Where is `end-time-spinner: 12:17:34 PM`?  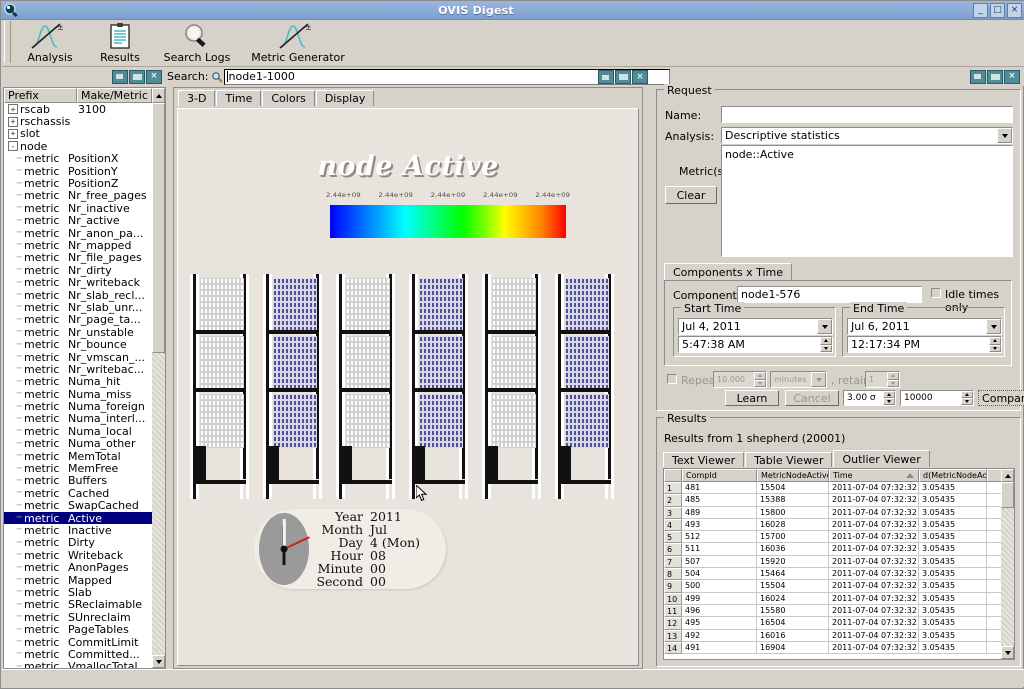 end-time-spinner: 12:17:34 PM is located at coordinates (924, 344).